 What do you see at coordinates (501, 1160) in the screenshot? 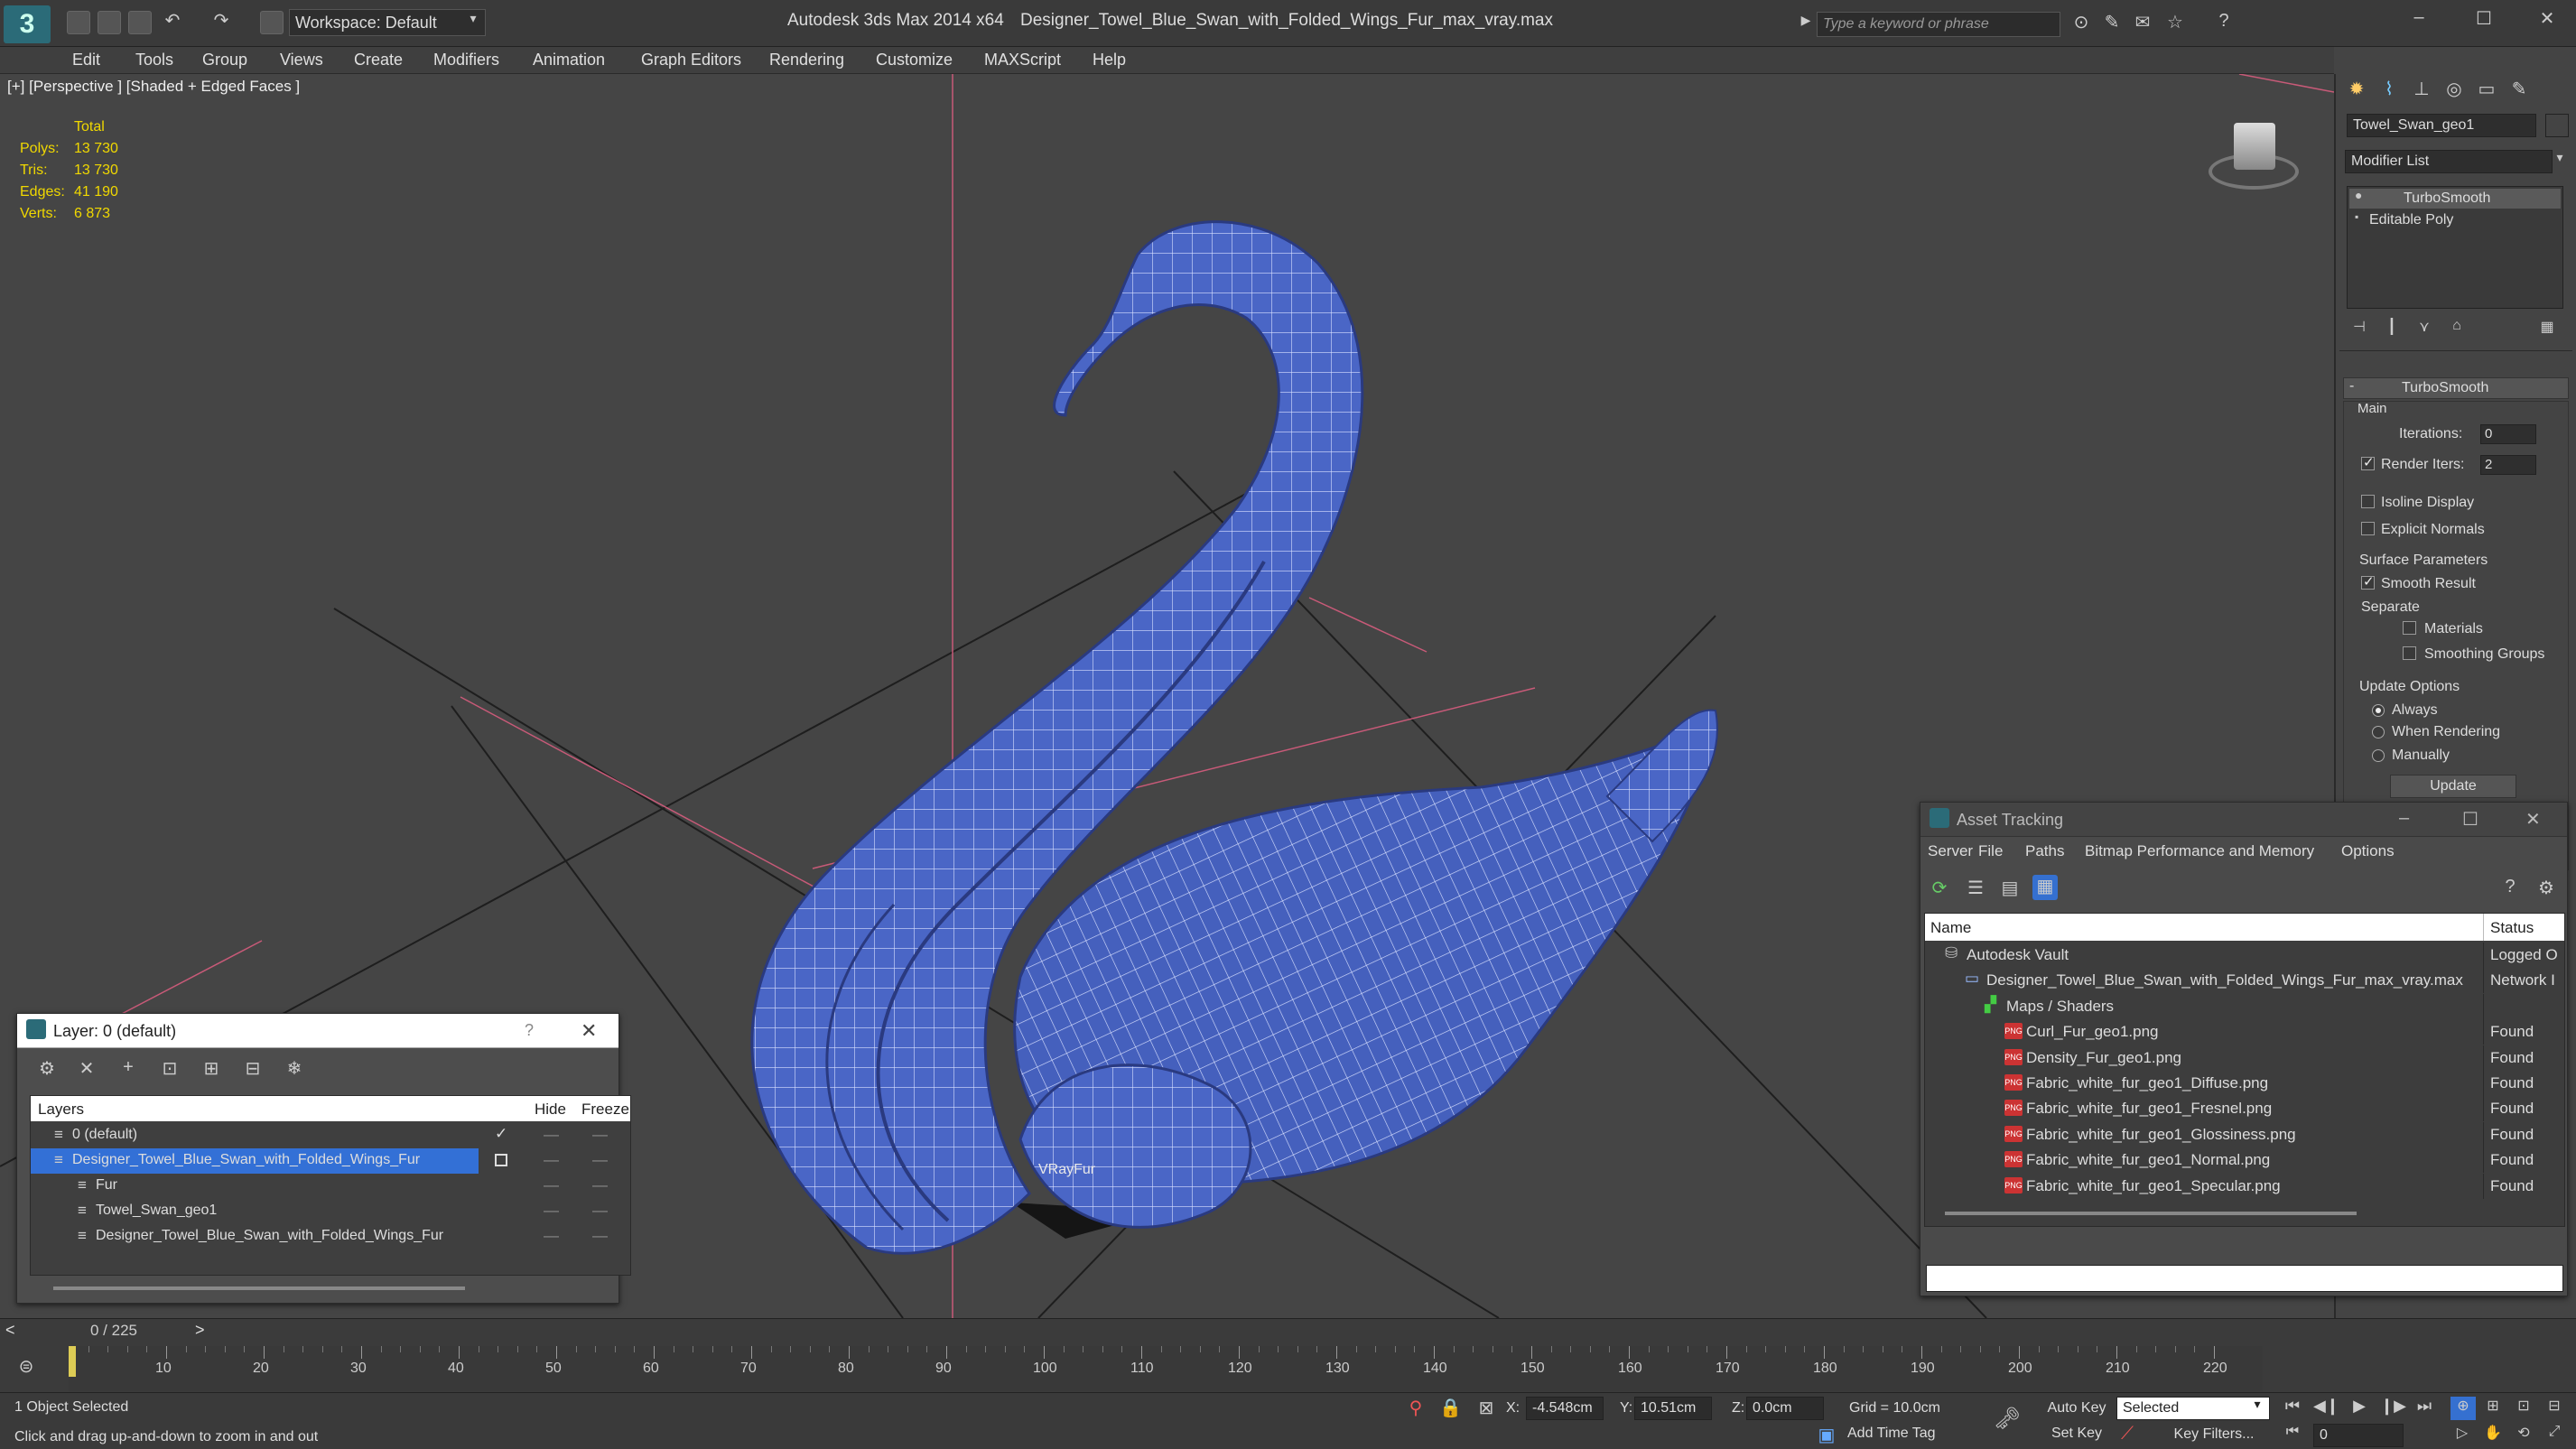
I see `set-current-layer-box` at bounding box center [501, 1160].